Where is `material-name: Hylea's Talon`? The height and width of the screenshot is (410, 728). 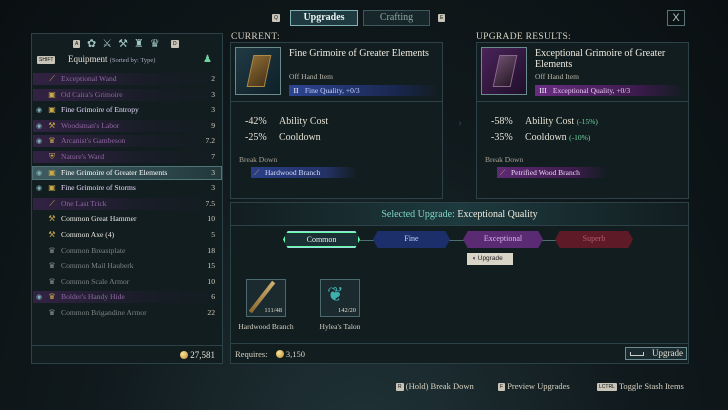 material-name: Hylea's Talon is located at coordinates (340, 326).